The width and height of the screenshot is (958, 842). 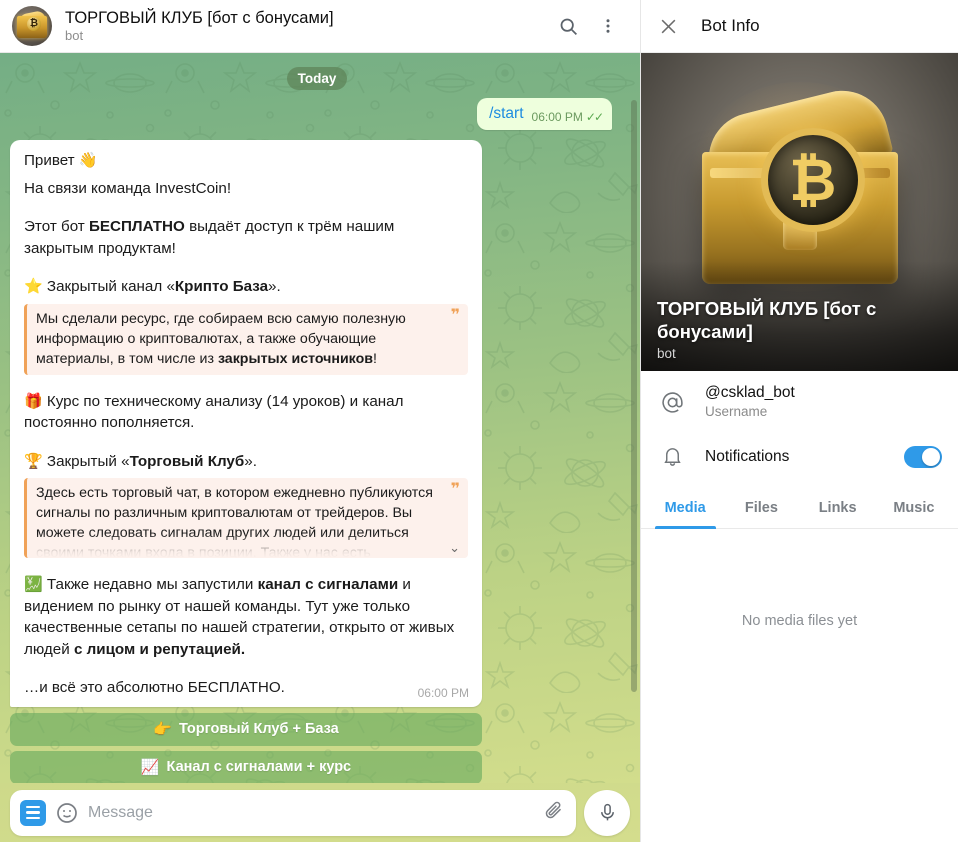 I want to click on info-panel-header: Bot Info, so click(x=799, y=26).